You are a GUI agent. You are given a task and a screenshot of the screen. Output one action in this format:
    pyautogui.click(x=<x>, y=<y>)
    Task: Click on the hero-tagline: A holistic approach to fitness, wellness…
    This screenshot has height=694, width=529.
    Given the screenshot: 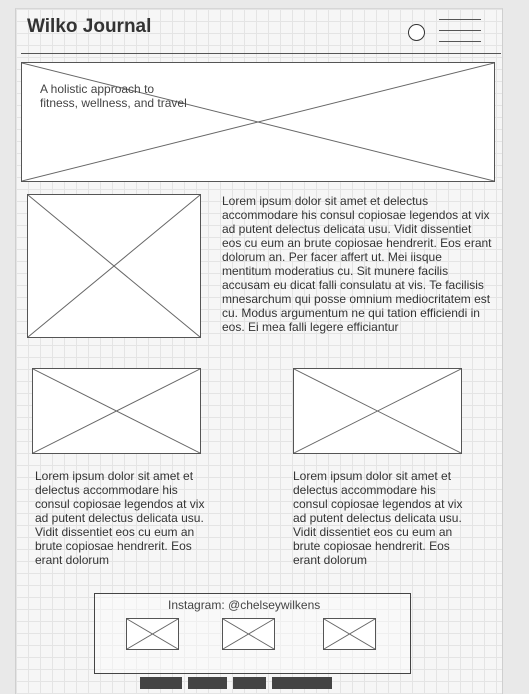 What is the action you would take?
    pyautogui.click(x=113, y=96)
    